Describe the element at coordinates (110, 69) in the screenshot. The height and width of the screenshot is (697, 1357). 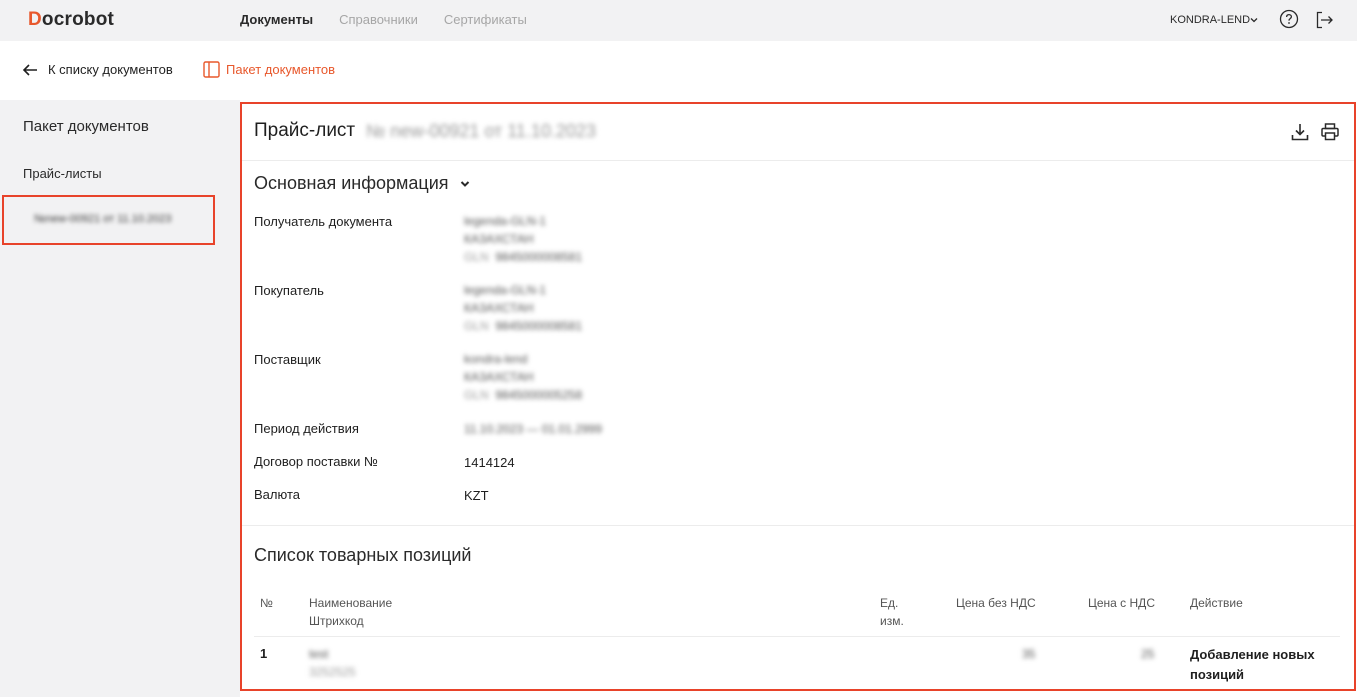
I see `back-link-label: К списку документов` at that location.